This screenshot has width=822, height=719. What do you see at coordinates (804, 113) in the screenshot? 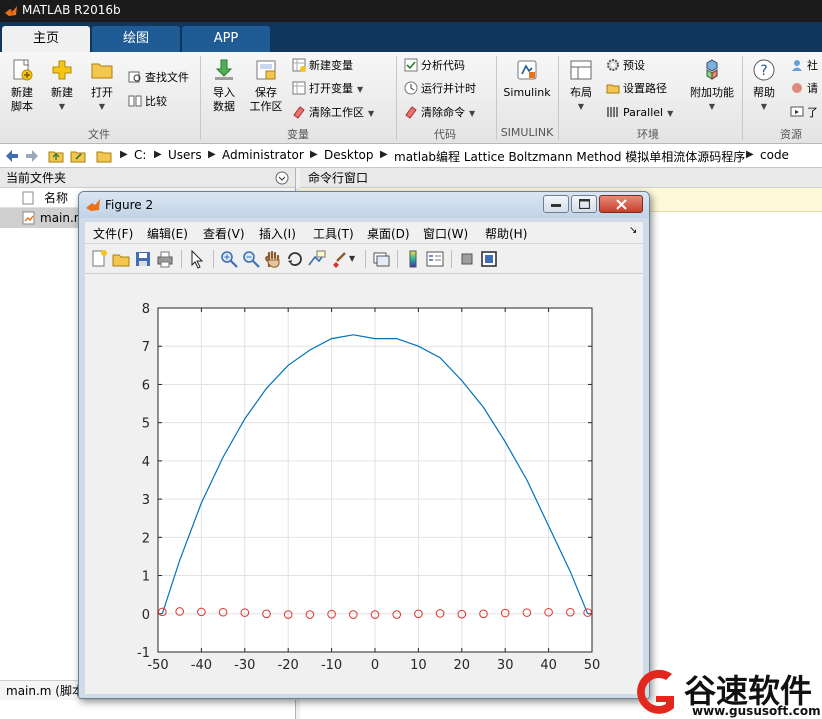
I see `learn-matlab-button: 了` at bounding box center [804, 113].